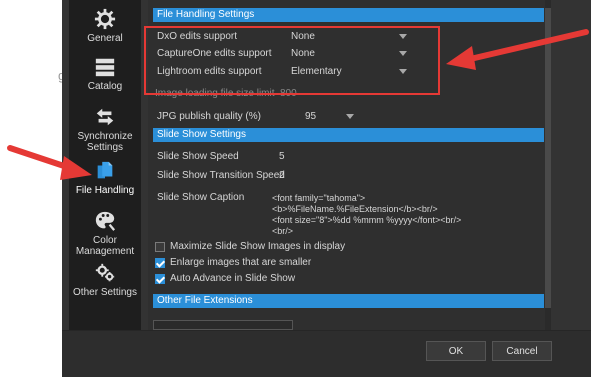 The height and width of the screenshot is (377, 591). I want to click on sidebar-item-general: General, so click(105, 26).